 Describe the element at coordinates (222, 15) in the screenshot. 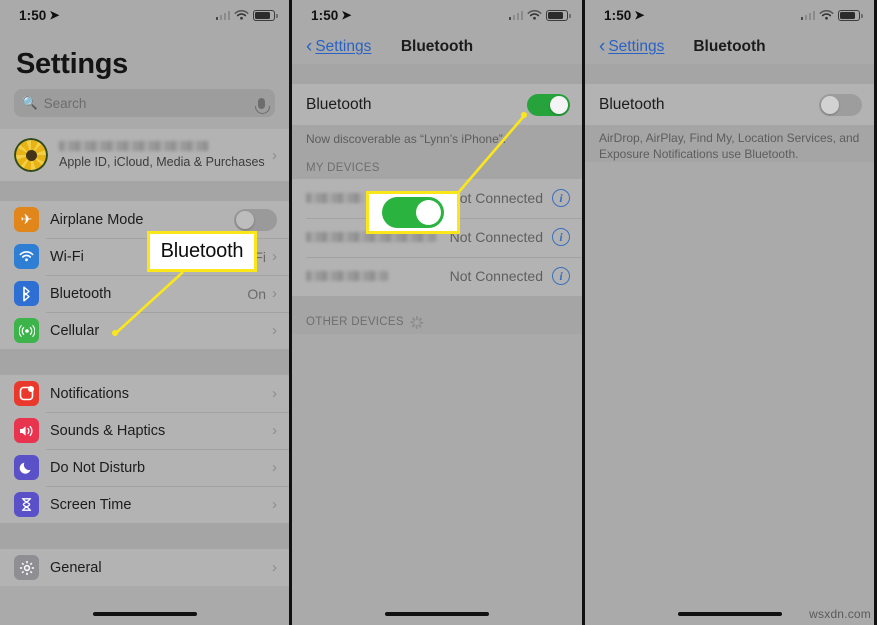

I see `cellular-bars-icon` at that location.